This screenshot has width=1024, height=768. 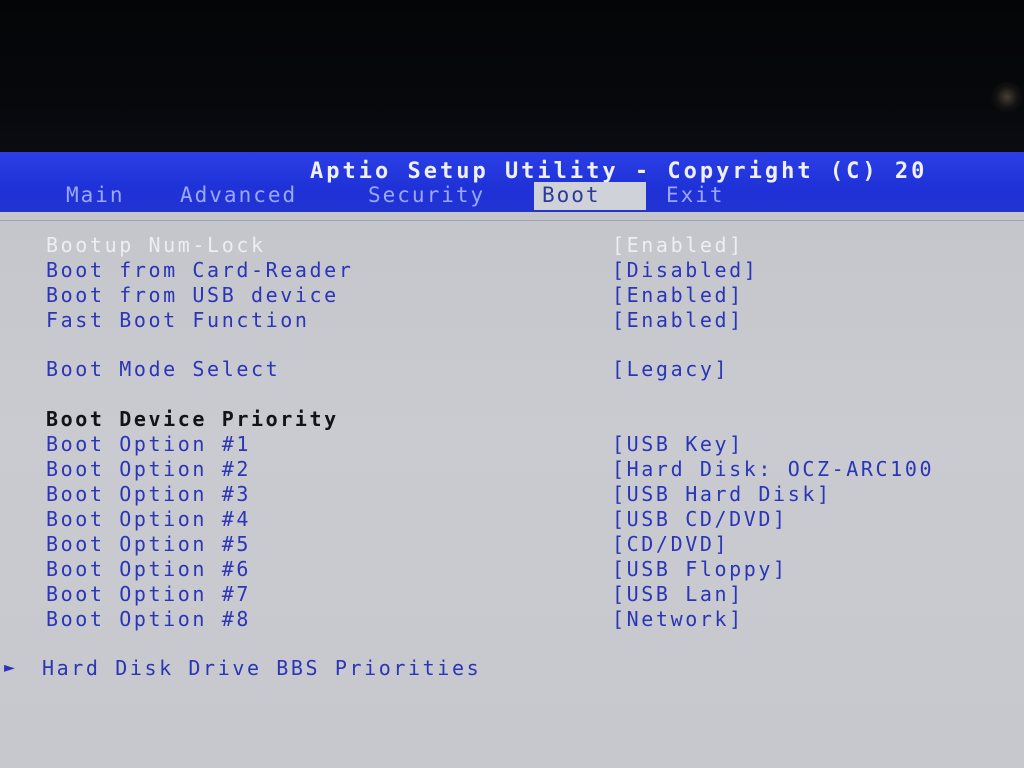 I want to click on setting-boot-usb-device: Boot from USB device [Enabled], so click(x=512, y=295).